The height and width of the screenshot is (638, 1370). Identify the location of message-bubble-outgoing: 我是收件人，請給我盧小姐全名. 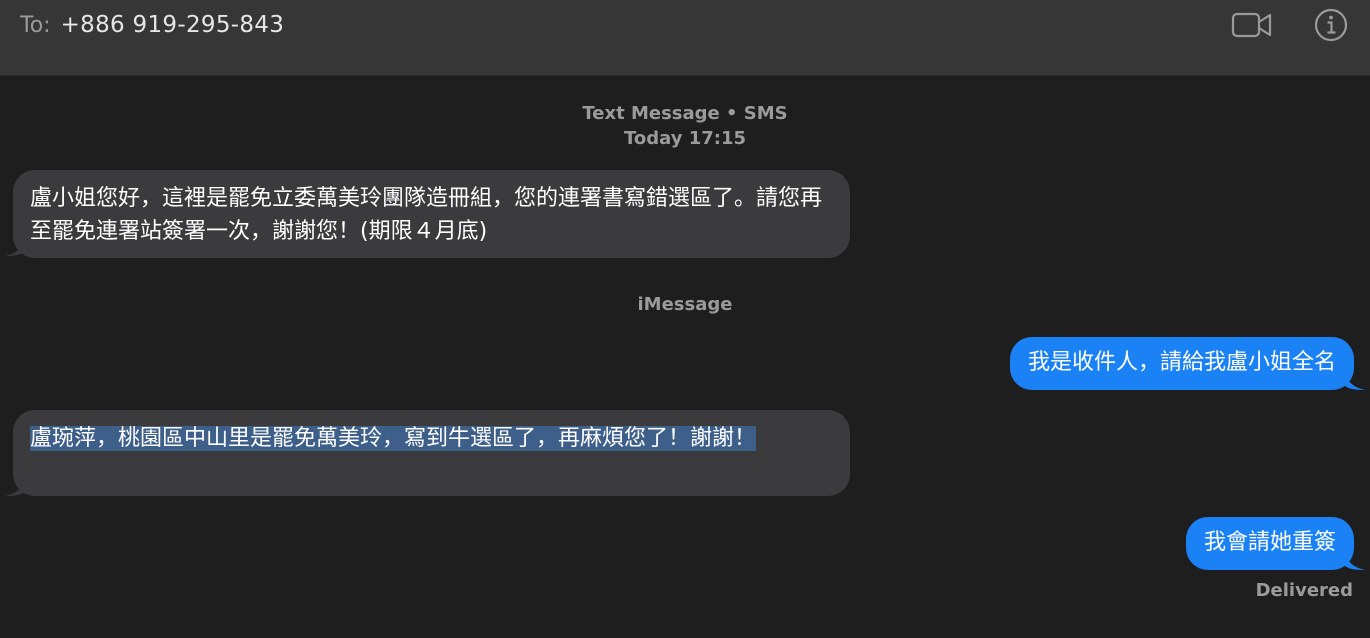
(1181, 363).